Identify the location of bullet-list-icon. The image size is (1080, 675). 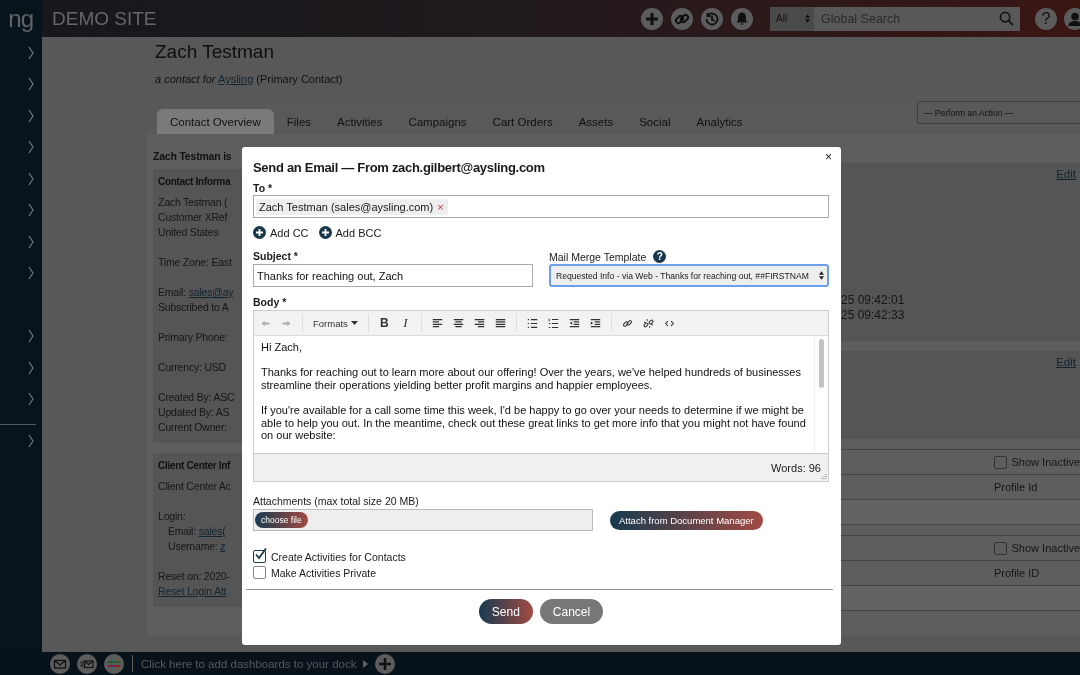
(532, 323).